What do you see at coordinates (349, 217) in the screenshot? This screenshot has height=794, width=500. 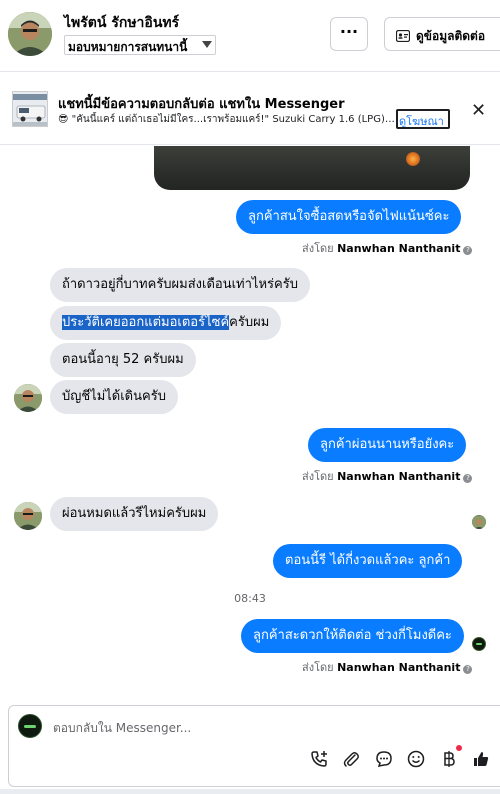 I see `message-bubble-outgoing: ลูกค้าสนใจซื้อสดหรือจัดไฟแน้นซ์คะ` at bounding box center [349, 217].